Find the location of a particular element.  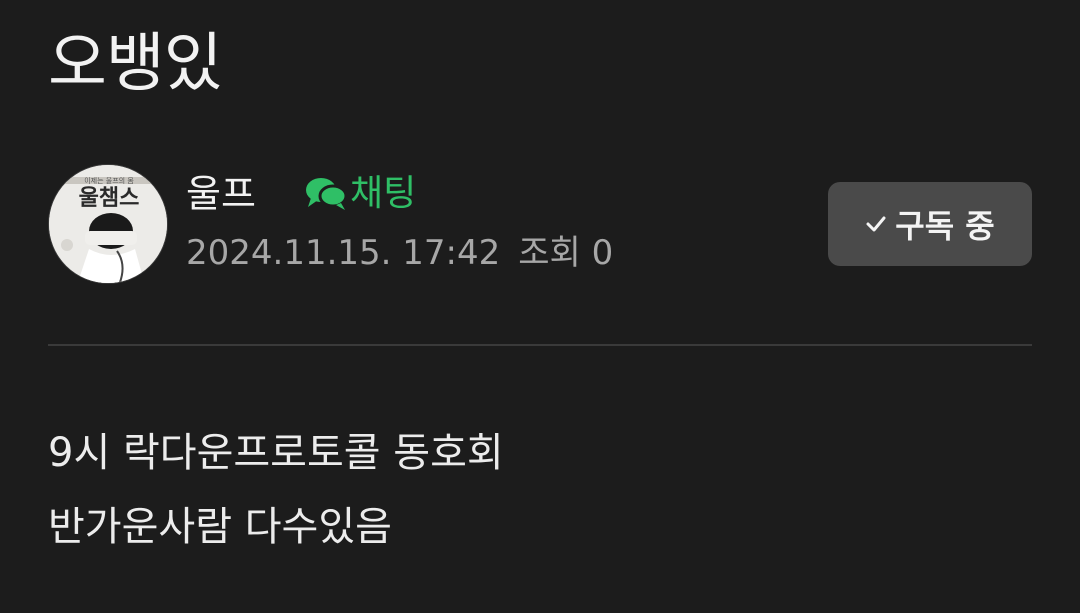

avatar-image: 이제는 울프의 몸 울챔스 is located at coordinates (108, 224).